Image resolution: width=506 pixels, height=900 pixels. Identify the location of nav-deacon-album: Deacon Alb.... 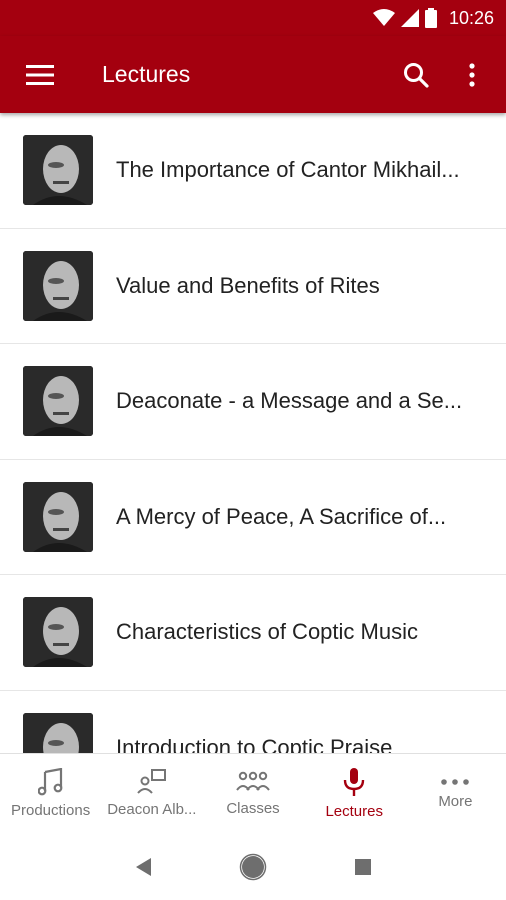
(151, 793).